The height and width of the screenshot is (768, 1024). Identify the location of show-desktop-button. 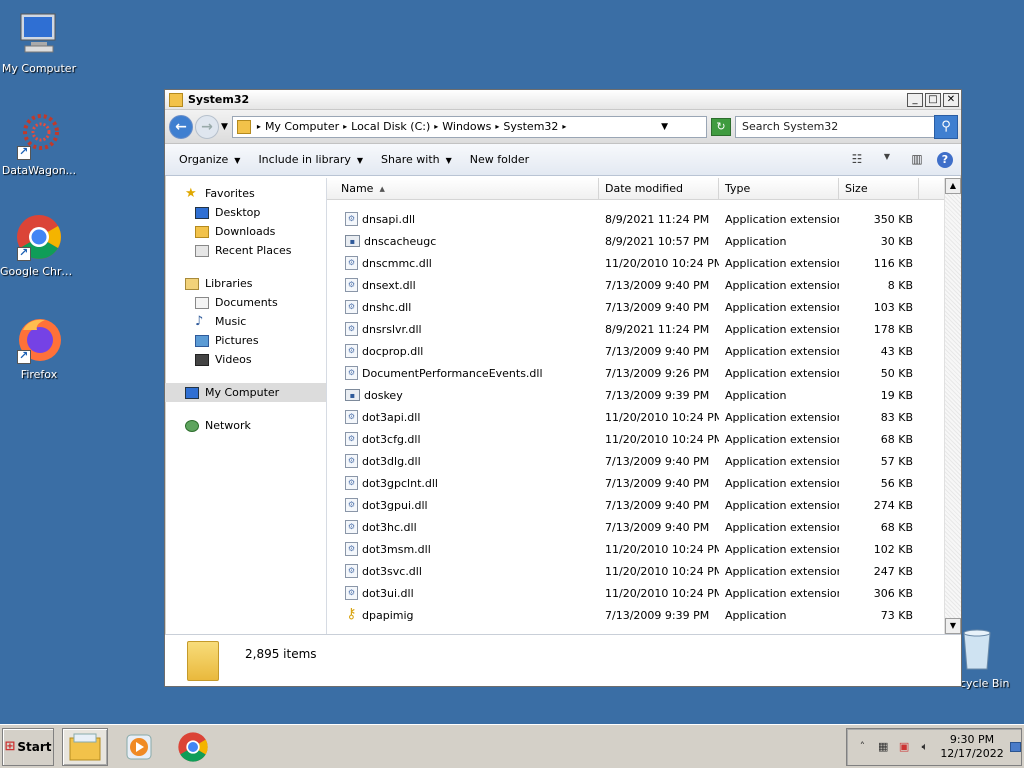
(1015, 746).